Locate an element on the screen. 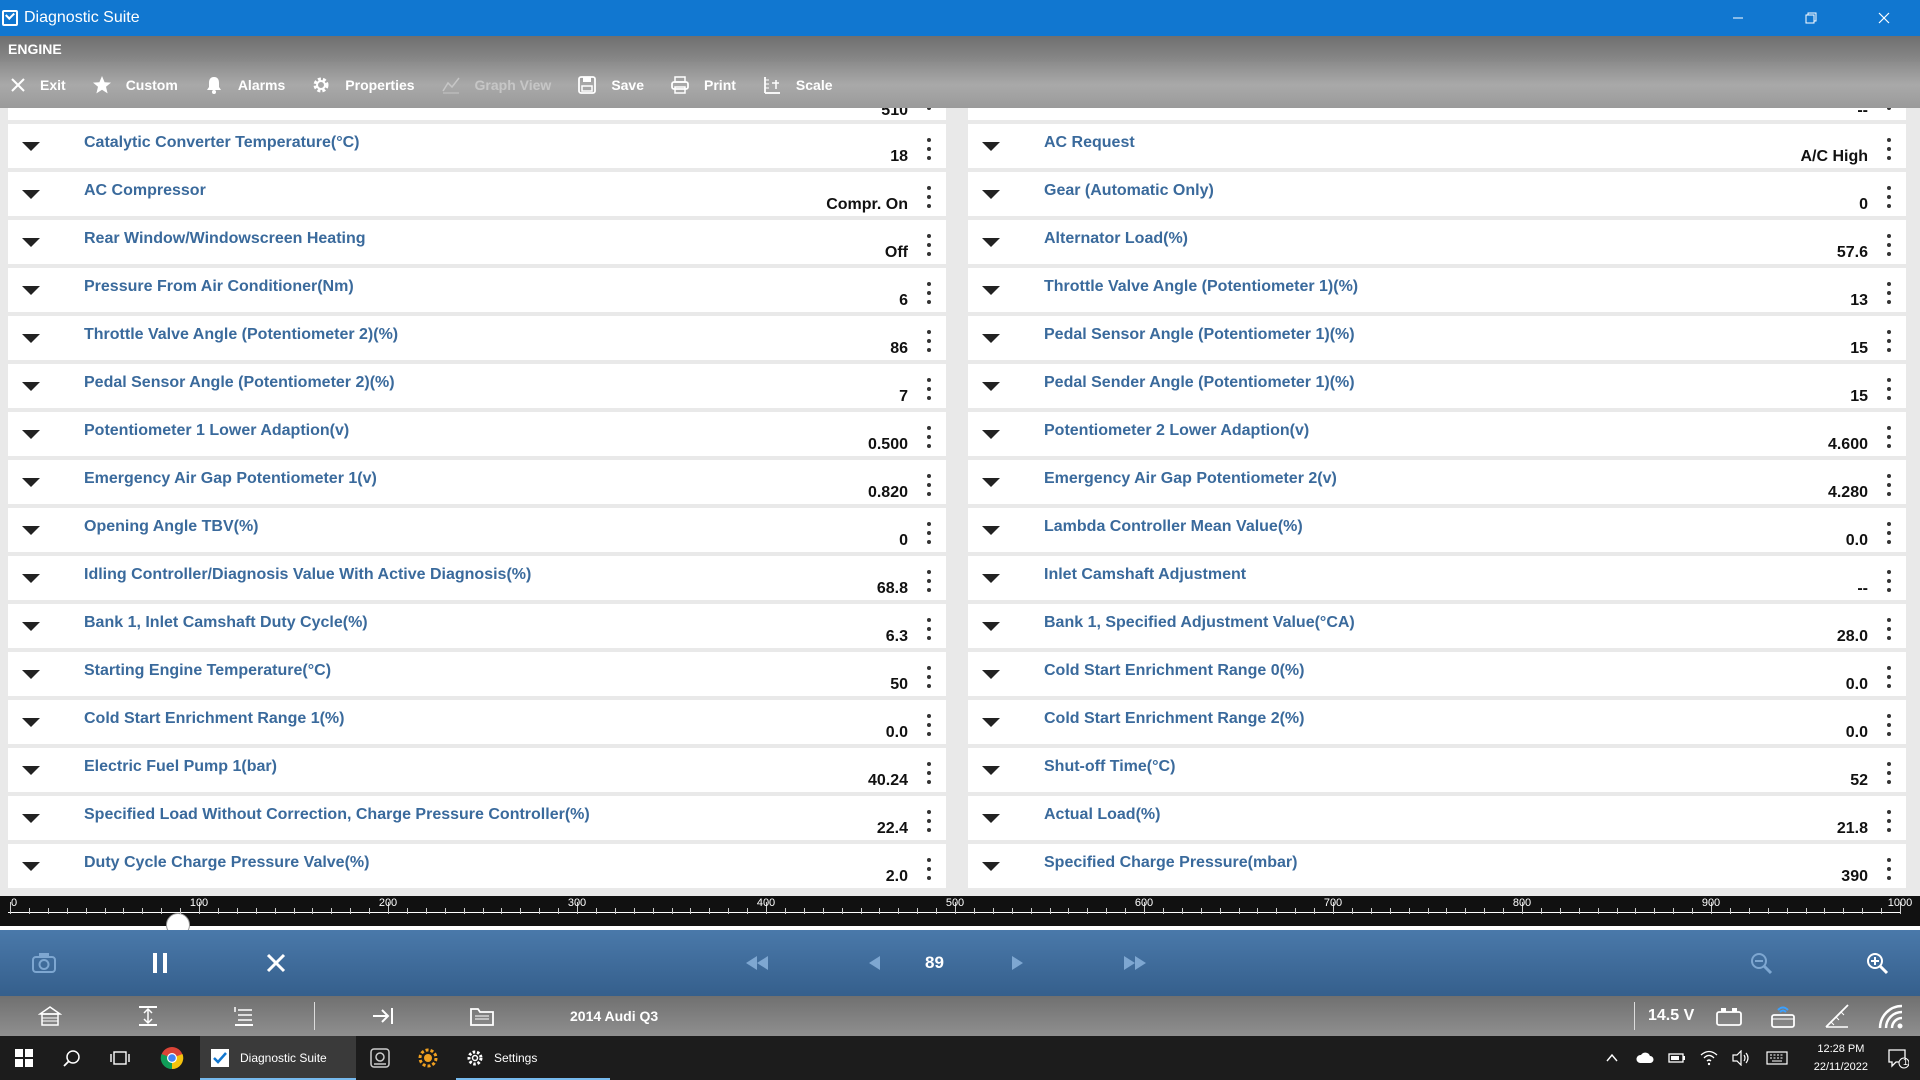 Image resolution: width=1920 pixels, height=1080 pixels. parameter-row: Lambda Controller Mean Value(%) 0.0 is located at coordinates (1437, 532).